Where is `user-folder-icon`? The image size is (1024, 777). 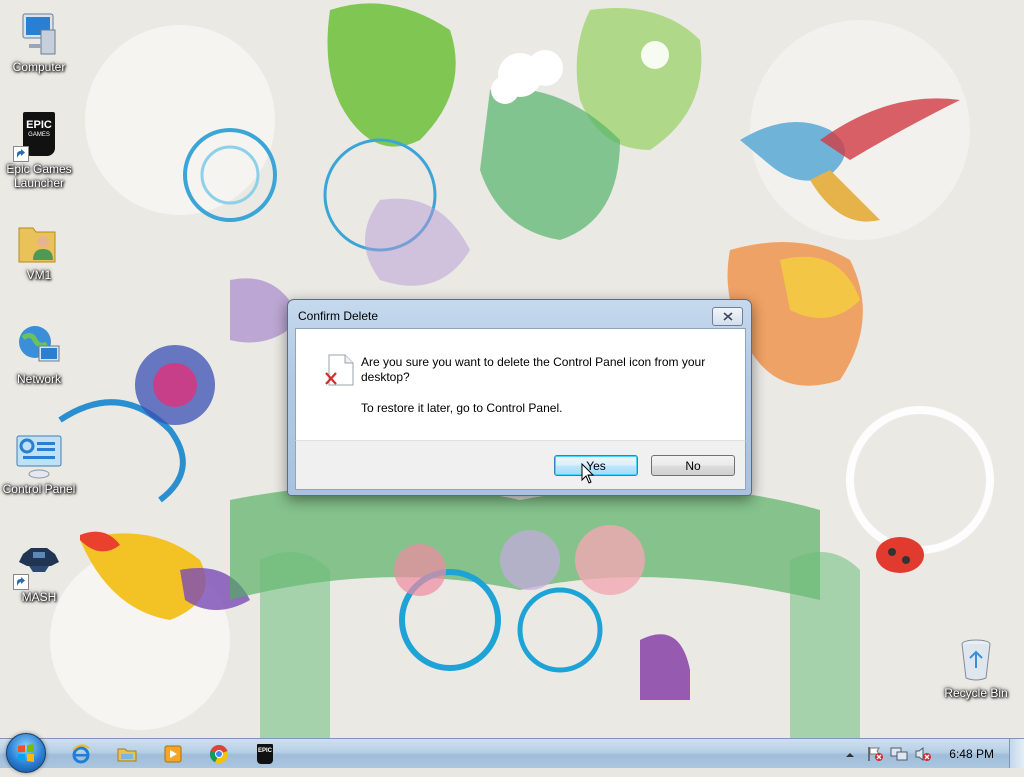
user-folder-icon is located at coordinates (39, 242).